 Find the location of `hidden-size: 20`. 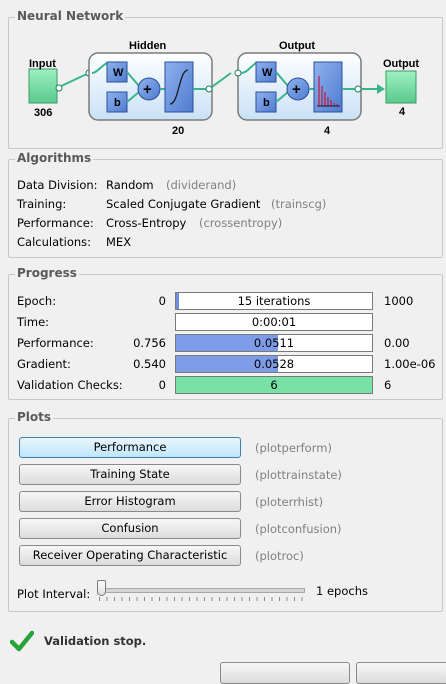

hidden-size: 20 is located at coordinates (178, 131).